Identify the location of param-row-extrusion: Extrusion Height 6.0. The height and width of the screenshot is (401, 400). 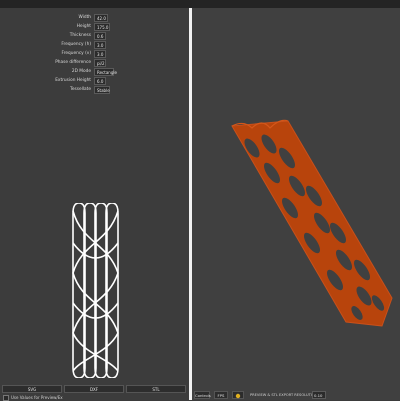
(94, 81).